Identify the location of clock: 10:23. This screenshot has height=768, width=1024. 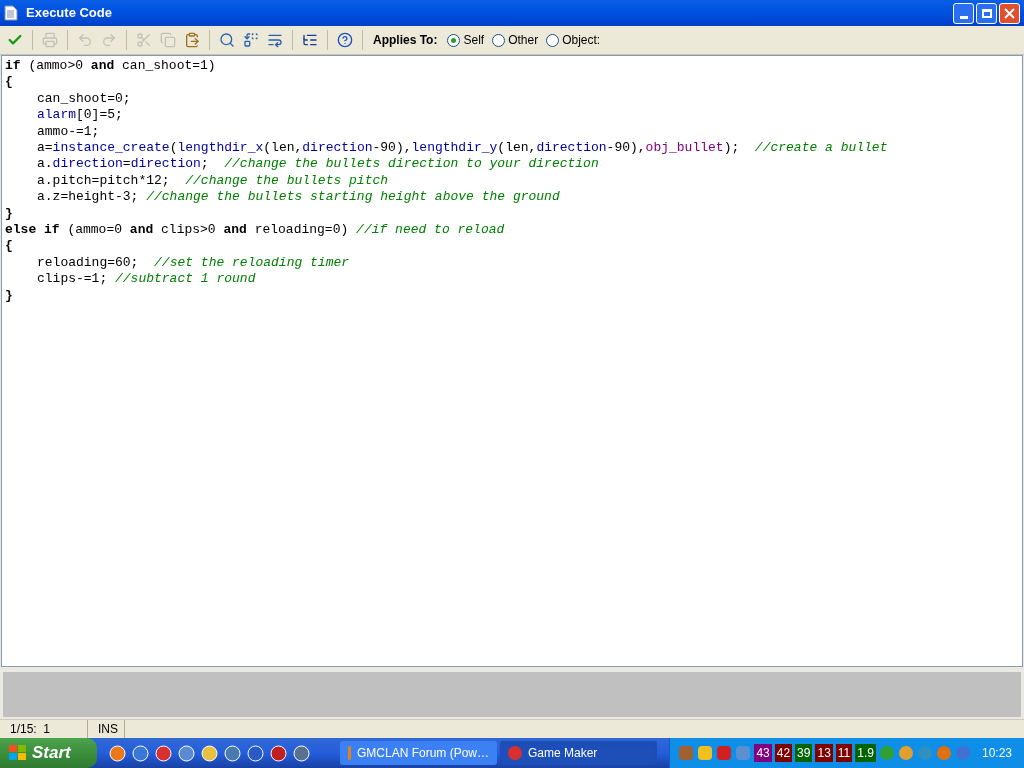
(996, 753).